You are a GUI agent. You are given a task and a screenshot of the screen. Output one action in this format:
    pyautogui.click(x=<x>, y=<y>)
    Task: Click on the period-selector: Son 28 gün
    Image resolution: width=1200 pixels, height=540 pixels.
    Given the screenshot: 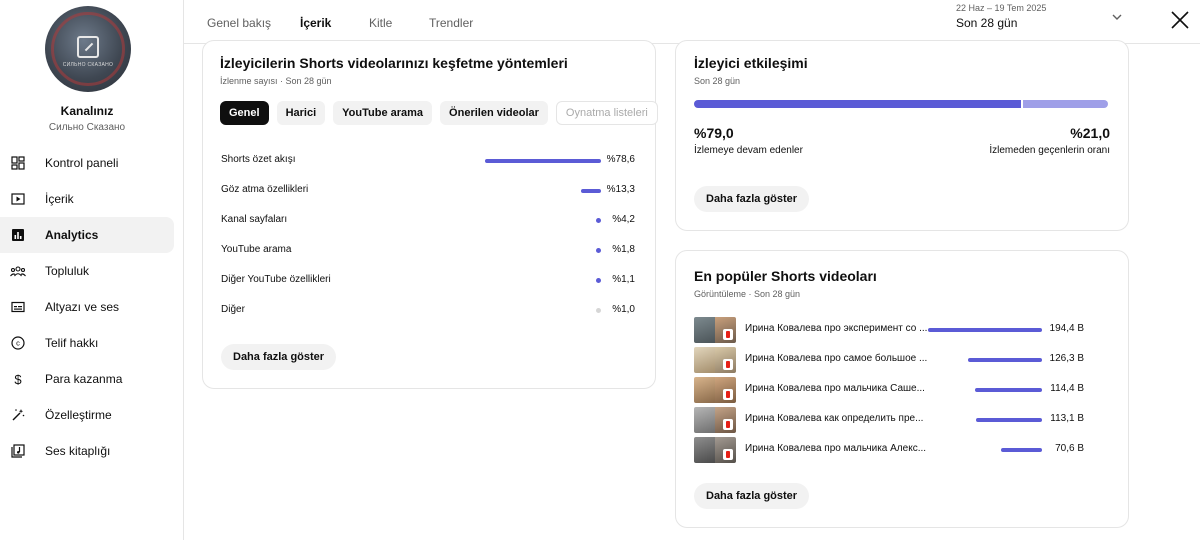 What is the action you would take?
    pyautogui.click(x=986, y=23)
    